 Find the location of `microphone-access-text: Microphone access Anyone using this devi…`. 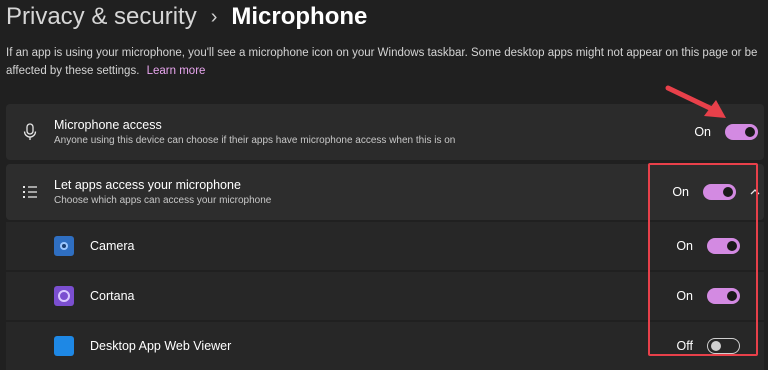

microphone-access-text: Microphone access Anyone using this devi… is located at coordinates (374, 132).